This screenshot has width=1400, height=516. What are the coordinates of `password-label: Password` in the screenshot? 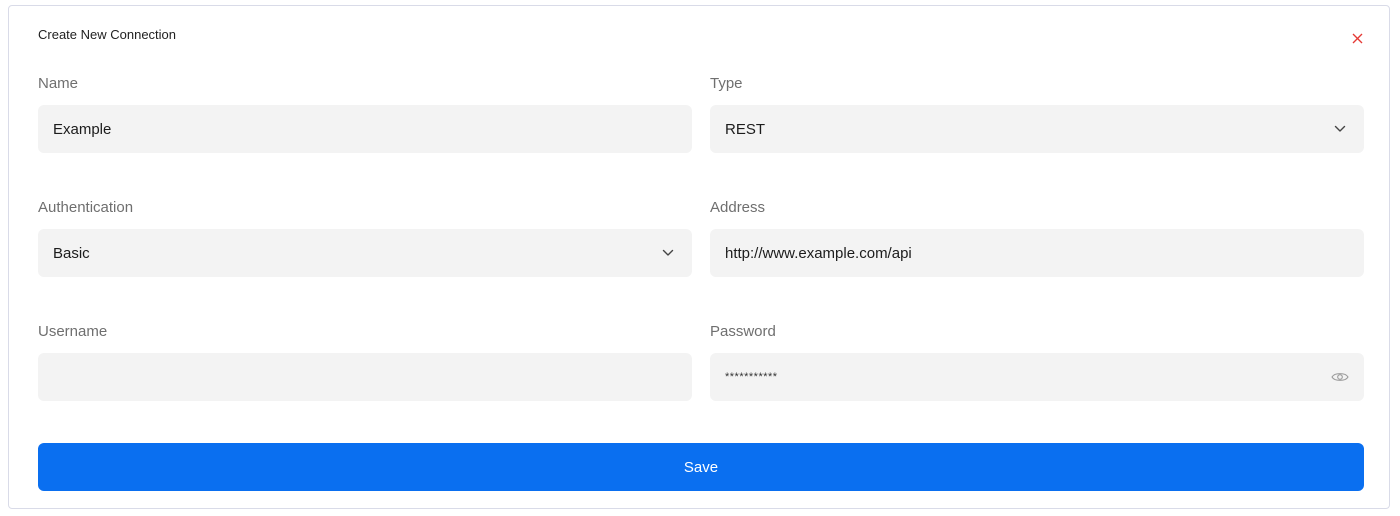 It's located at (743, 331).